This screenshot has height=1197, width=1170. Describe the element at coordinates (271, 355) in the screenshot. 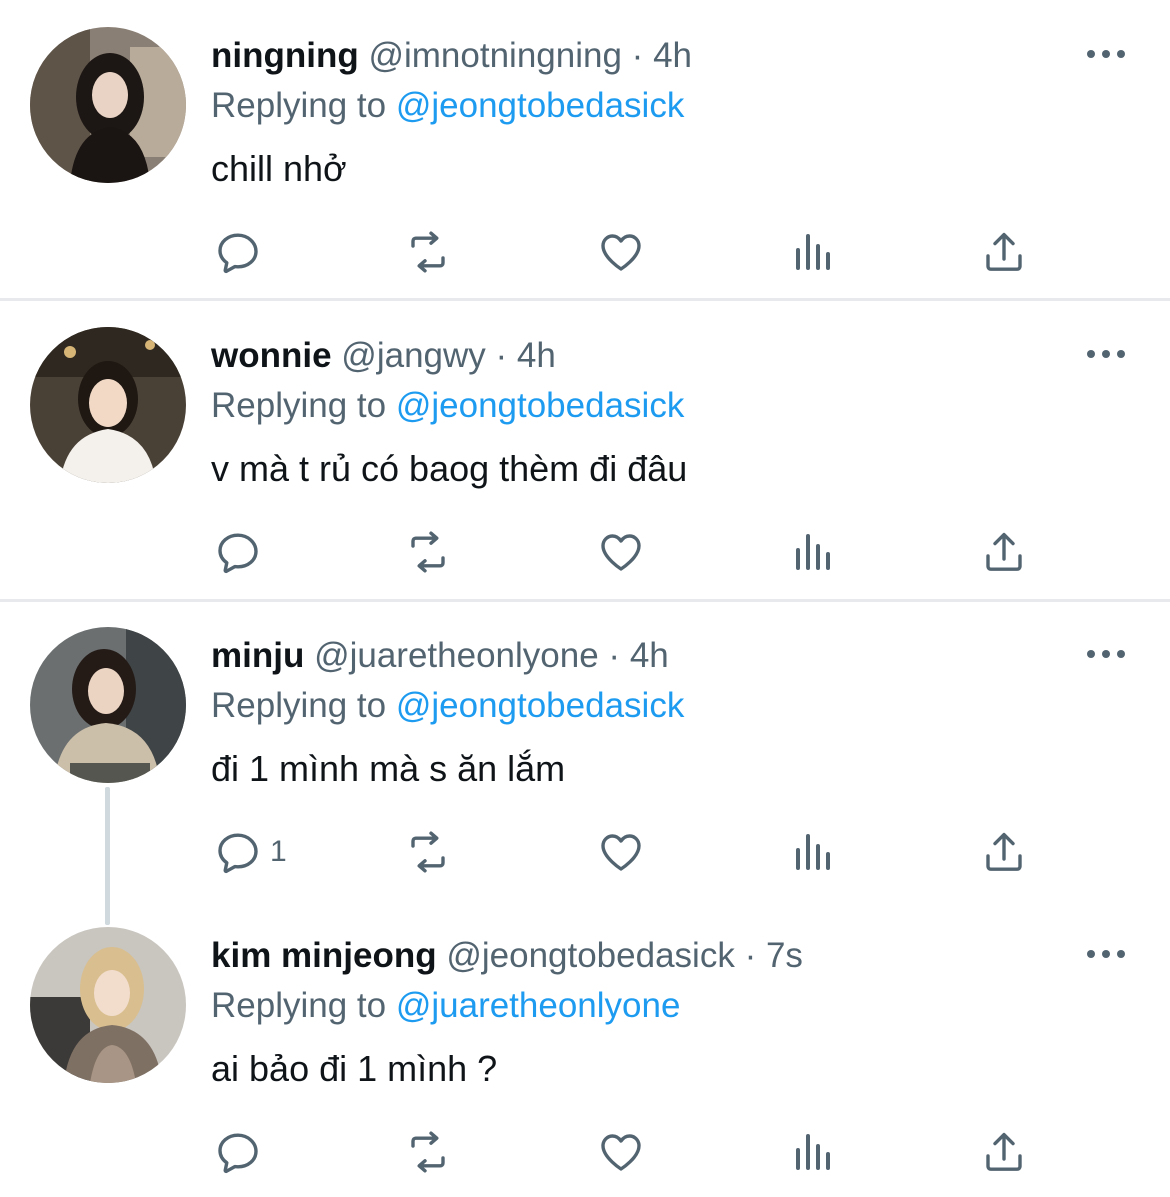

I see `display-name: wonnie` at that location.